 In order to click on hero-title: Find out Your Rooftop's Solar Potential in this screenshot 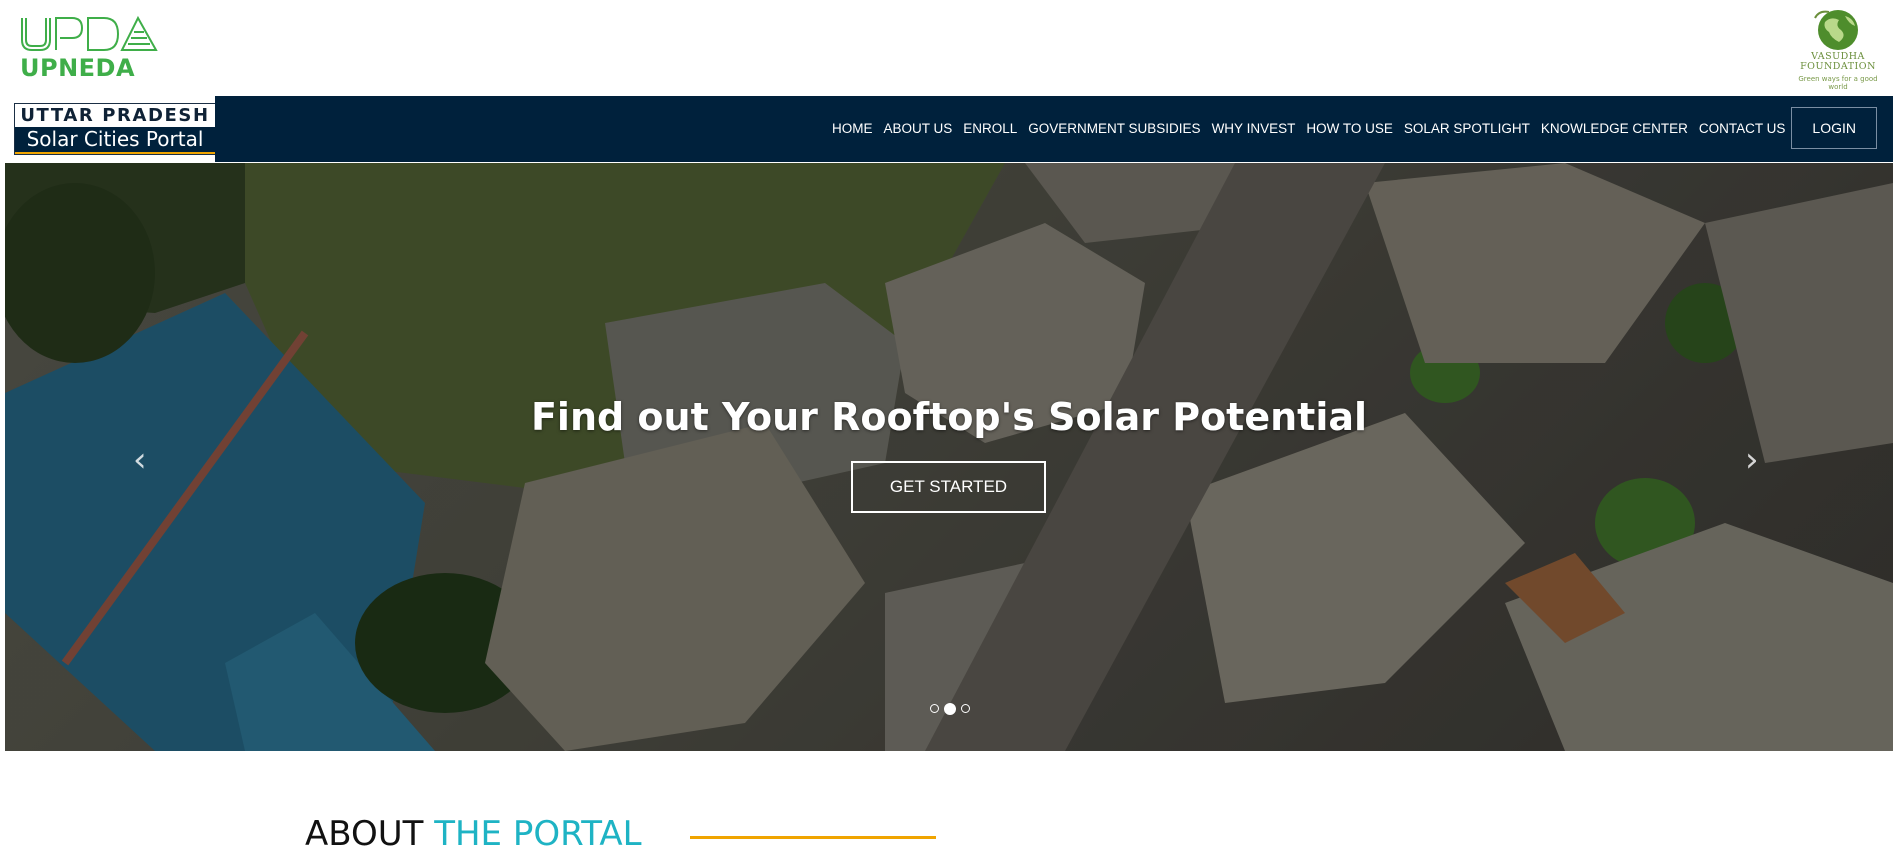, I will do `click(949, 417)`.